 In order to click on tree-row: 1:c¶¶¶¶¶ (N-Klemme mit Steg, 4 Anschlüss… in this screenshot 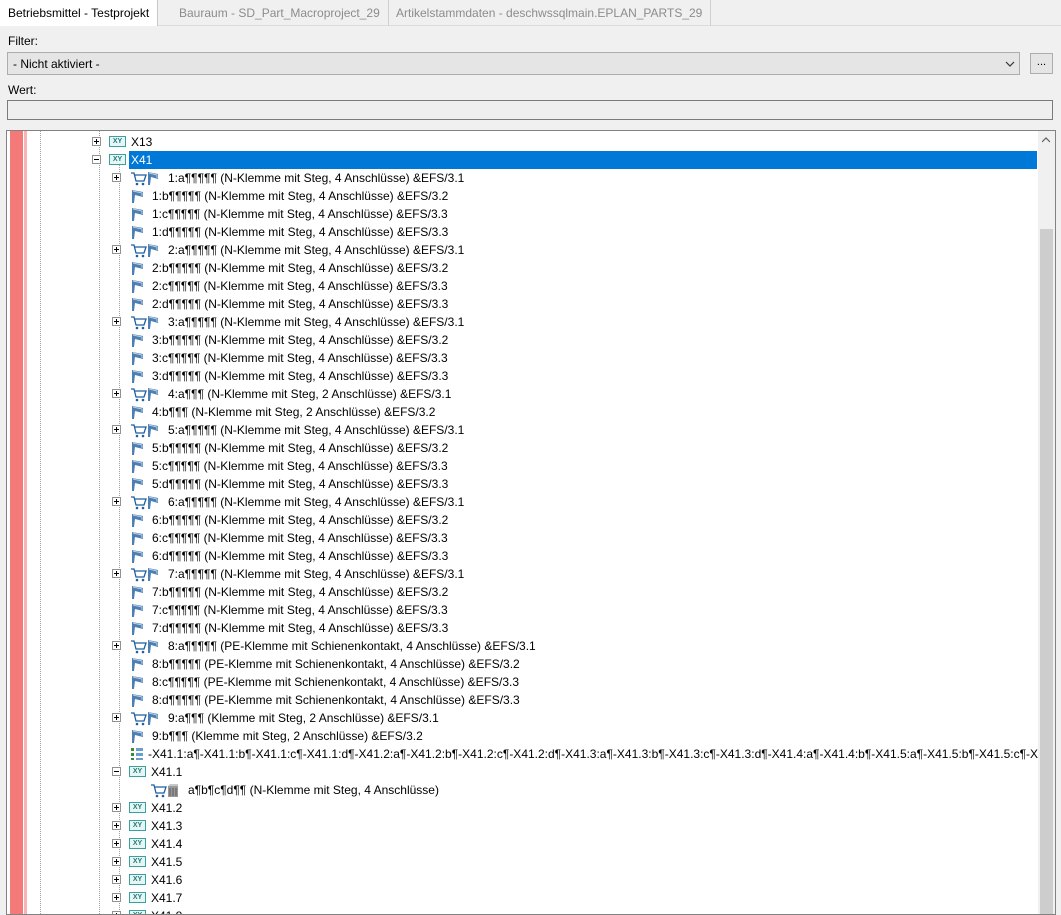, I will do `click(522, 214)`.